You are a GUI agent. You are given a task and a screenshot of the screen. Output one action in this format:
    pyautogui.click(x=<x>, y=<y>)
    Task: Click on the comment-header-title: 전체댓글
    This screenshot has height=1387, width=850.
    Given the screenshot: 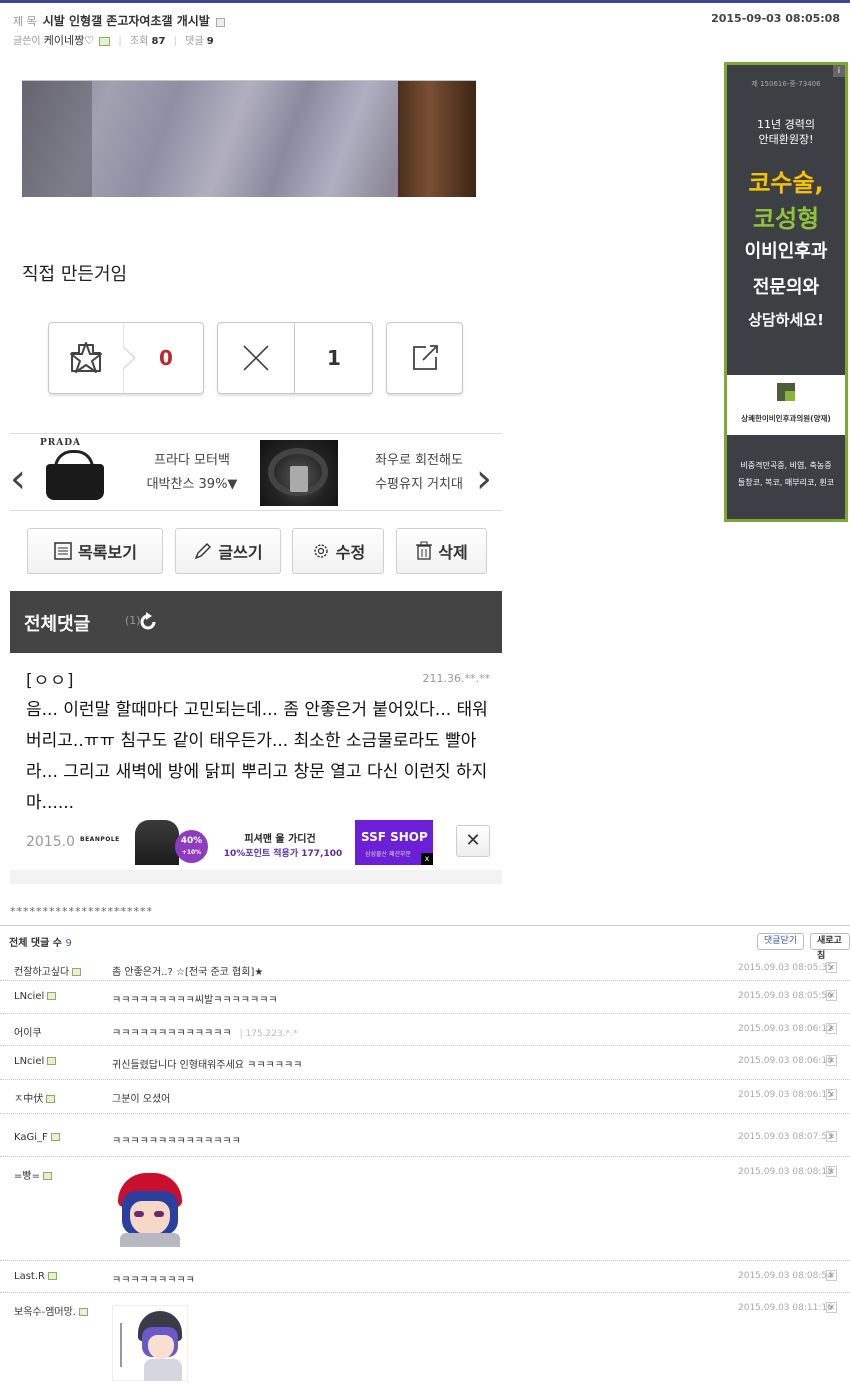 What is the action you would take?
    pyautogui.click(x=57, y=624)
    